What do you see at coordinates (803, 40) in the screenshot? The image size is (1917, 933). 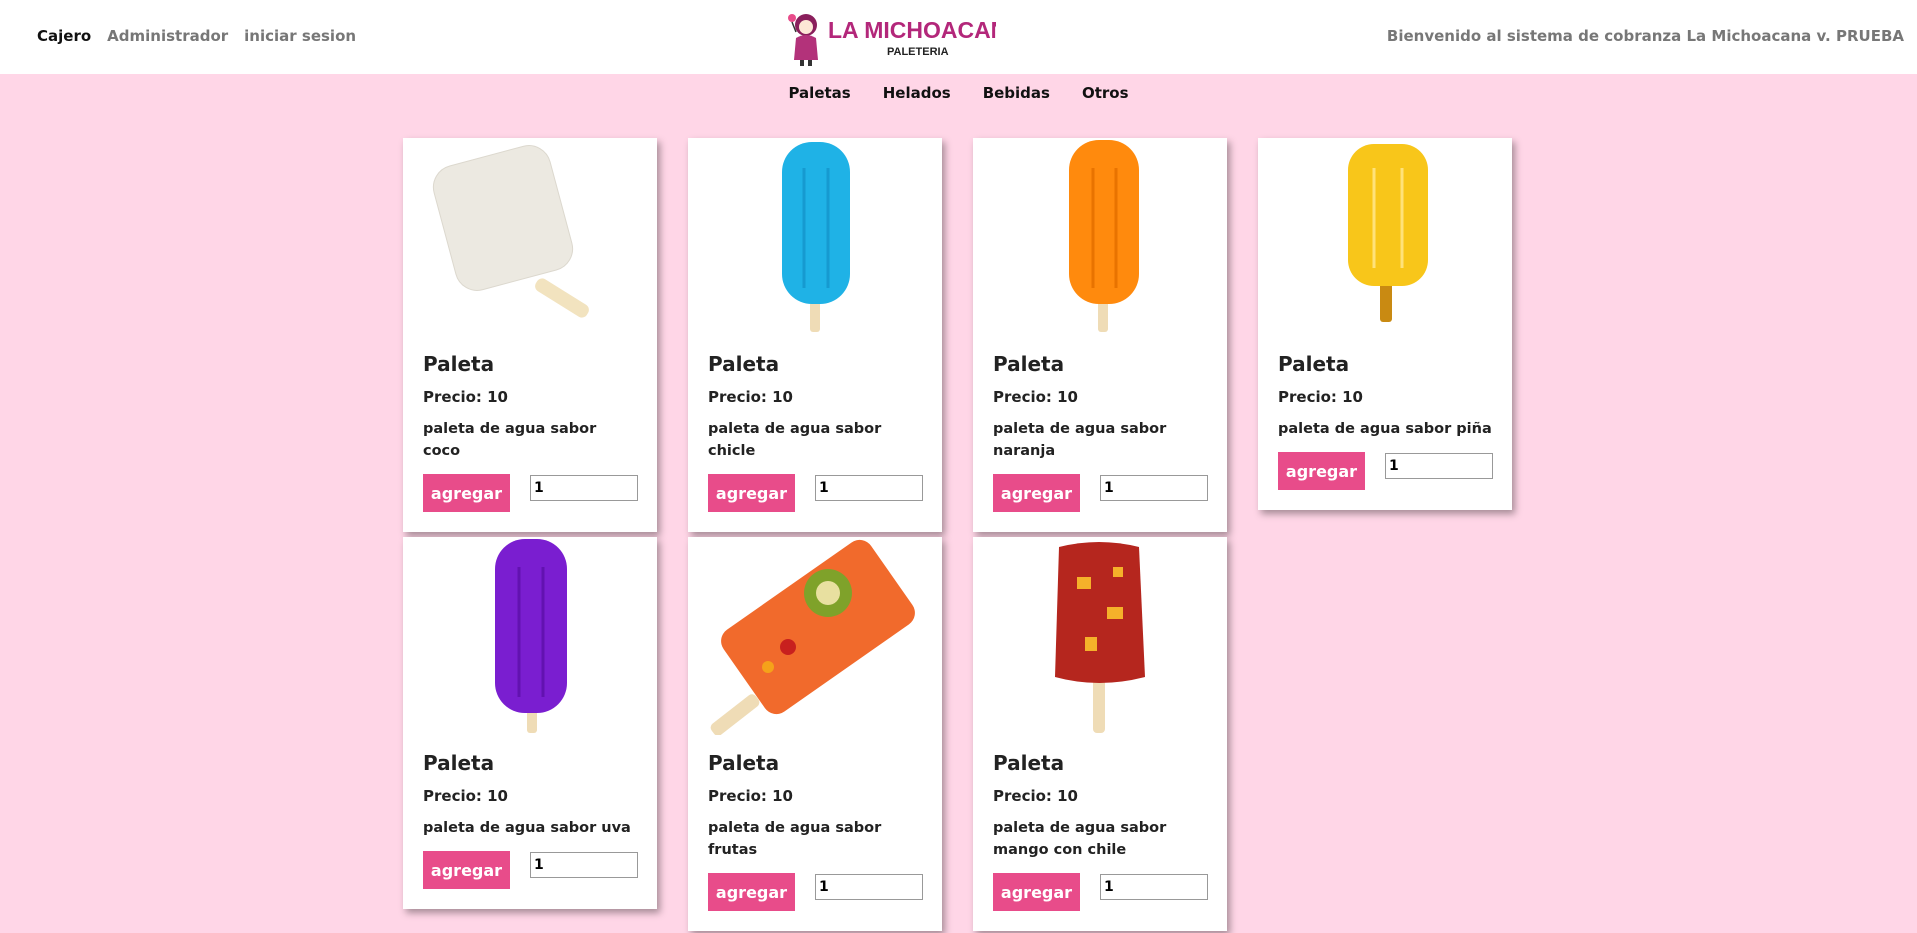 I see `girl-mascot-icon` at bounding box center [803, 40].